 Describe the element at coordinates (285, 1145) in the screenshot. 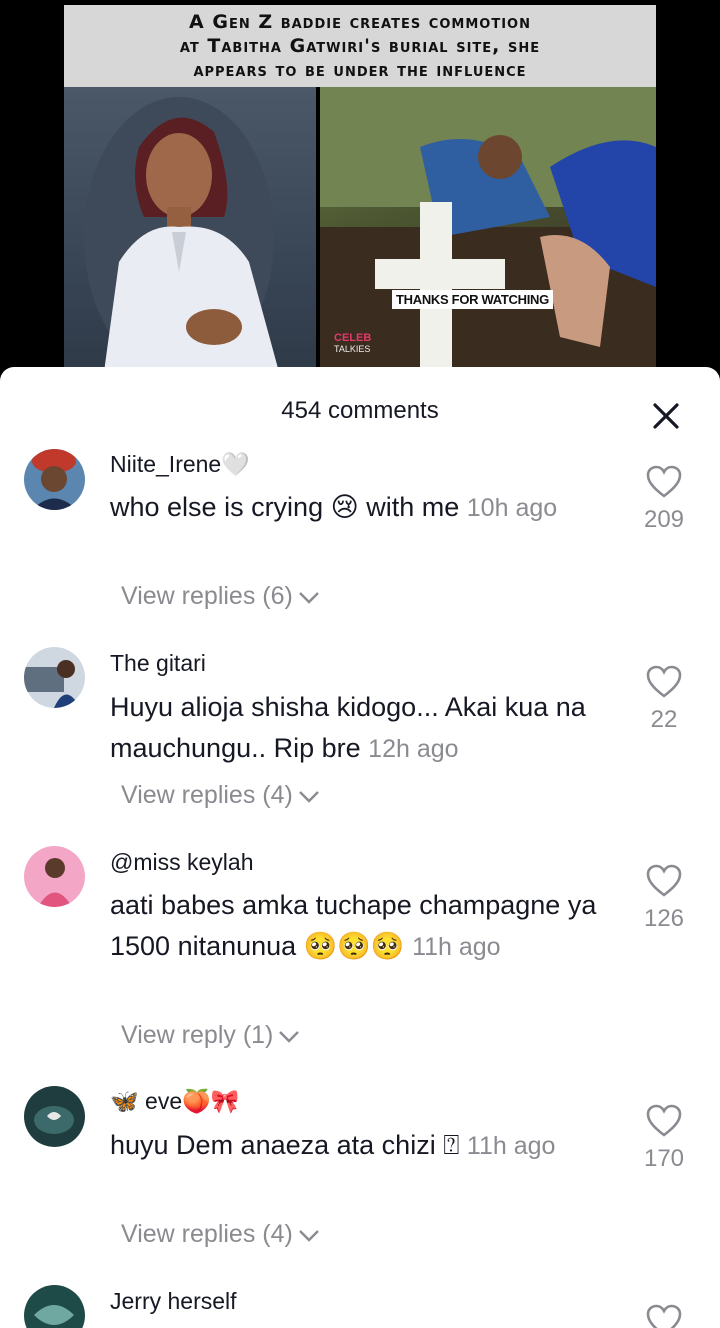

I see `comment-text: huyu Dem anaeza ata chizi ⍰` at that location.